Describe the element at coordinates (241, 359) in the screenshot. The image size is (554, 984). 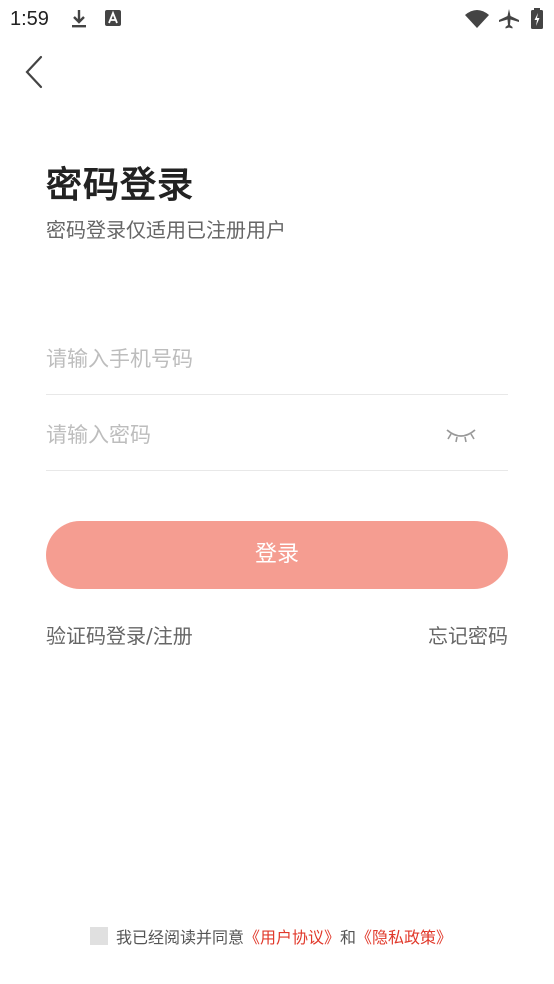
I see `phone-input` at that location.